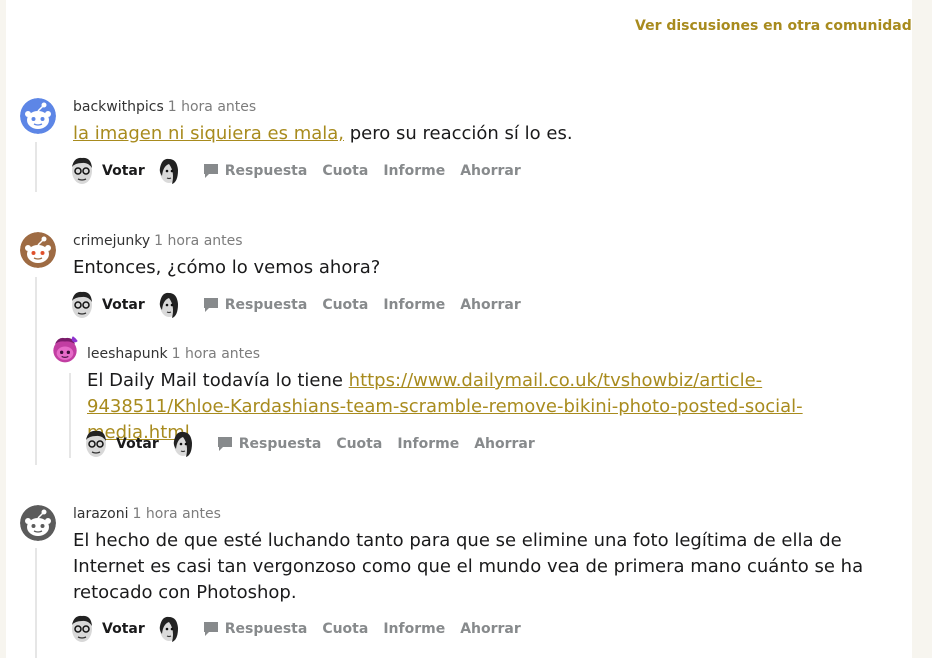 Image resolution: width=932 pixels, height=658 pixels. Describe the element at coordinates (127, 354) in the screenshot. I see `username: leeshapunk` at that location.